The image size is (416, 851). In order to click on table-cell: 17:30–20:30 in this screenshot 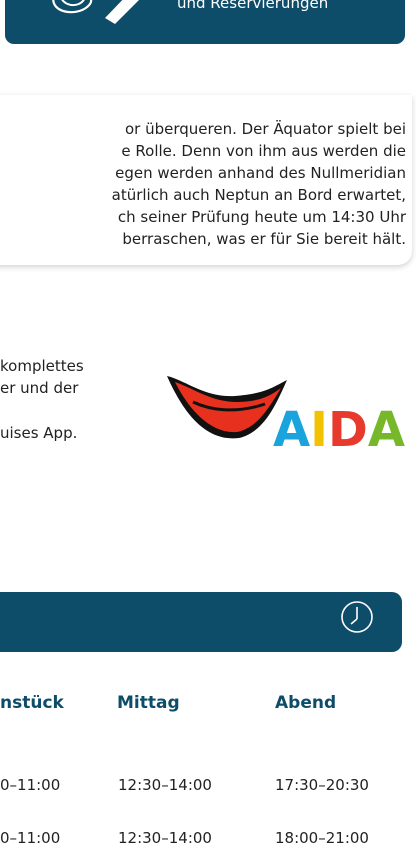, I will do `click(322, 785)`.